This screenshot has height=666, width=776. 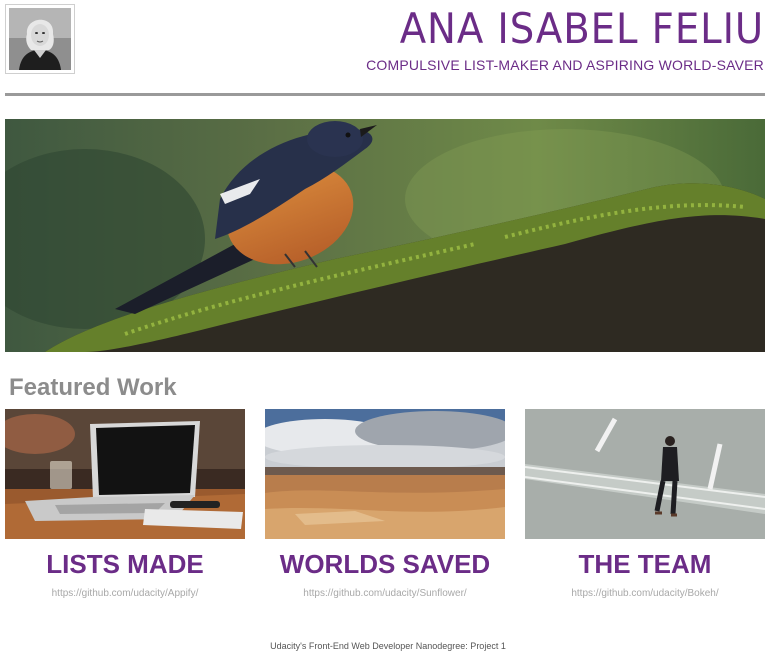 I want to click on profile-photo, so click(x=40, y=39).